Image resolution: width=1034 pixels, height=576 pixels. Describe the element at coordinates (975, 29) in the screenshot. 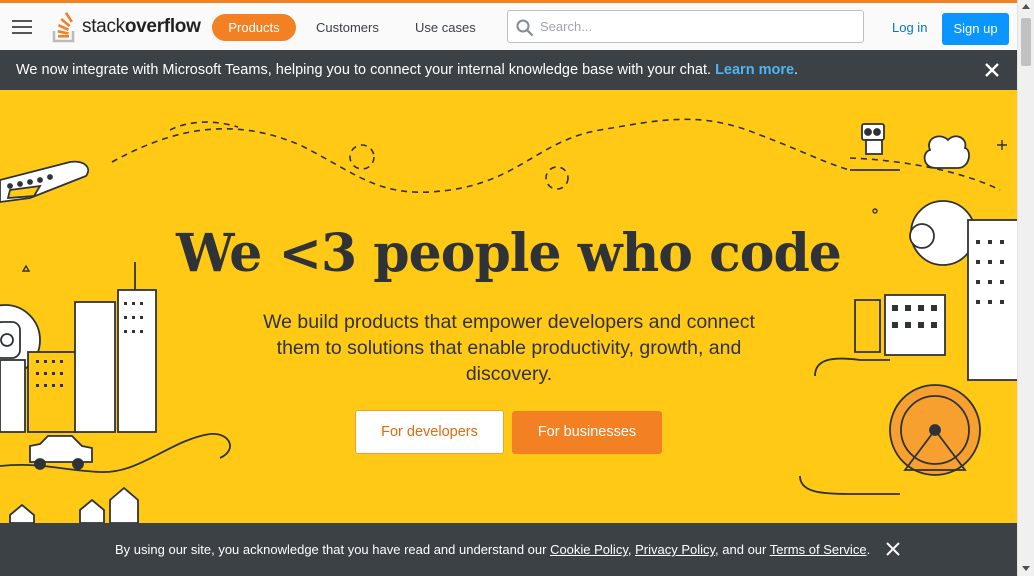

I see `signup-button: Sign up` at that location.